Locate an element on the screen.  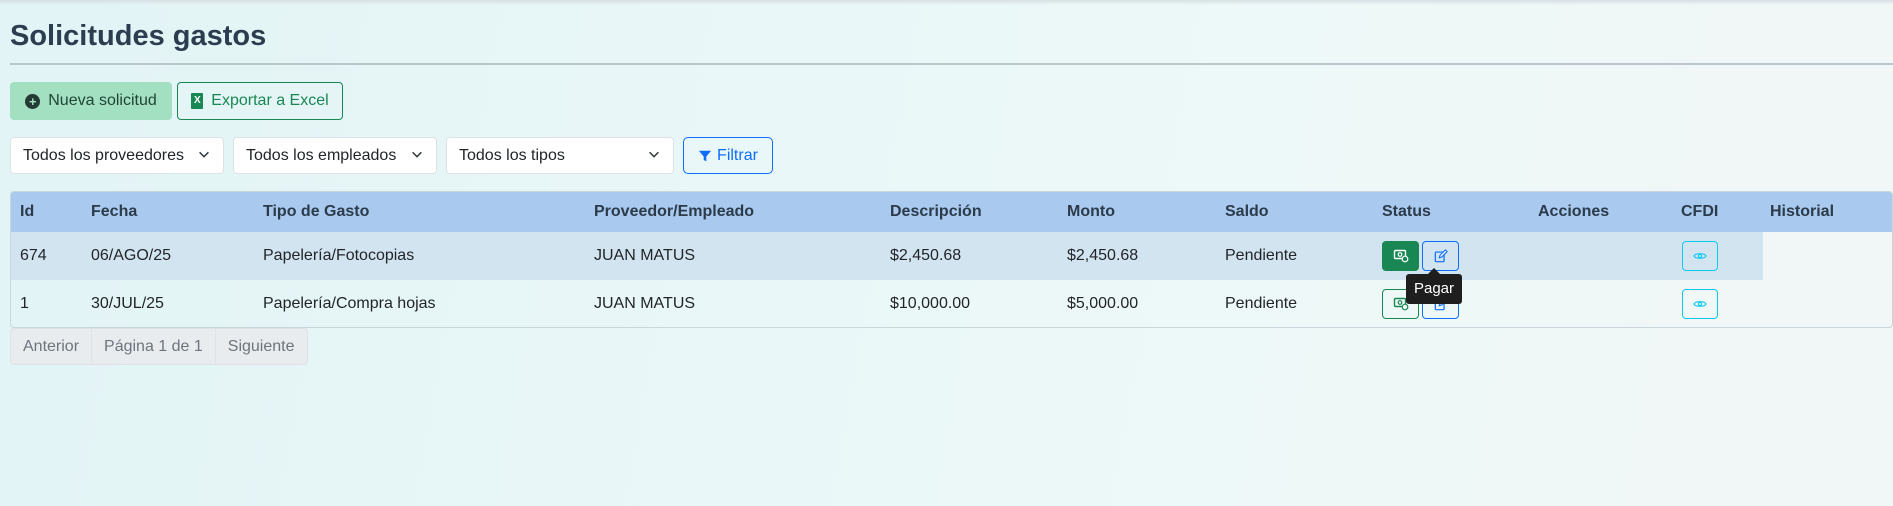
header-status: Status is located at coordinates (1406, 211).